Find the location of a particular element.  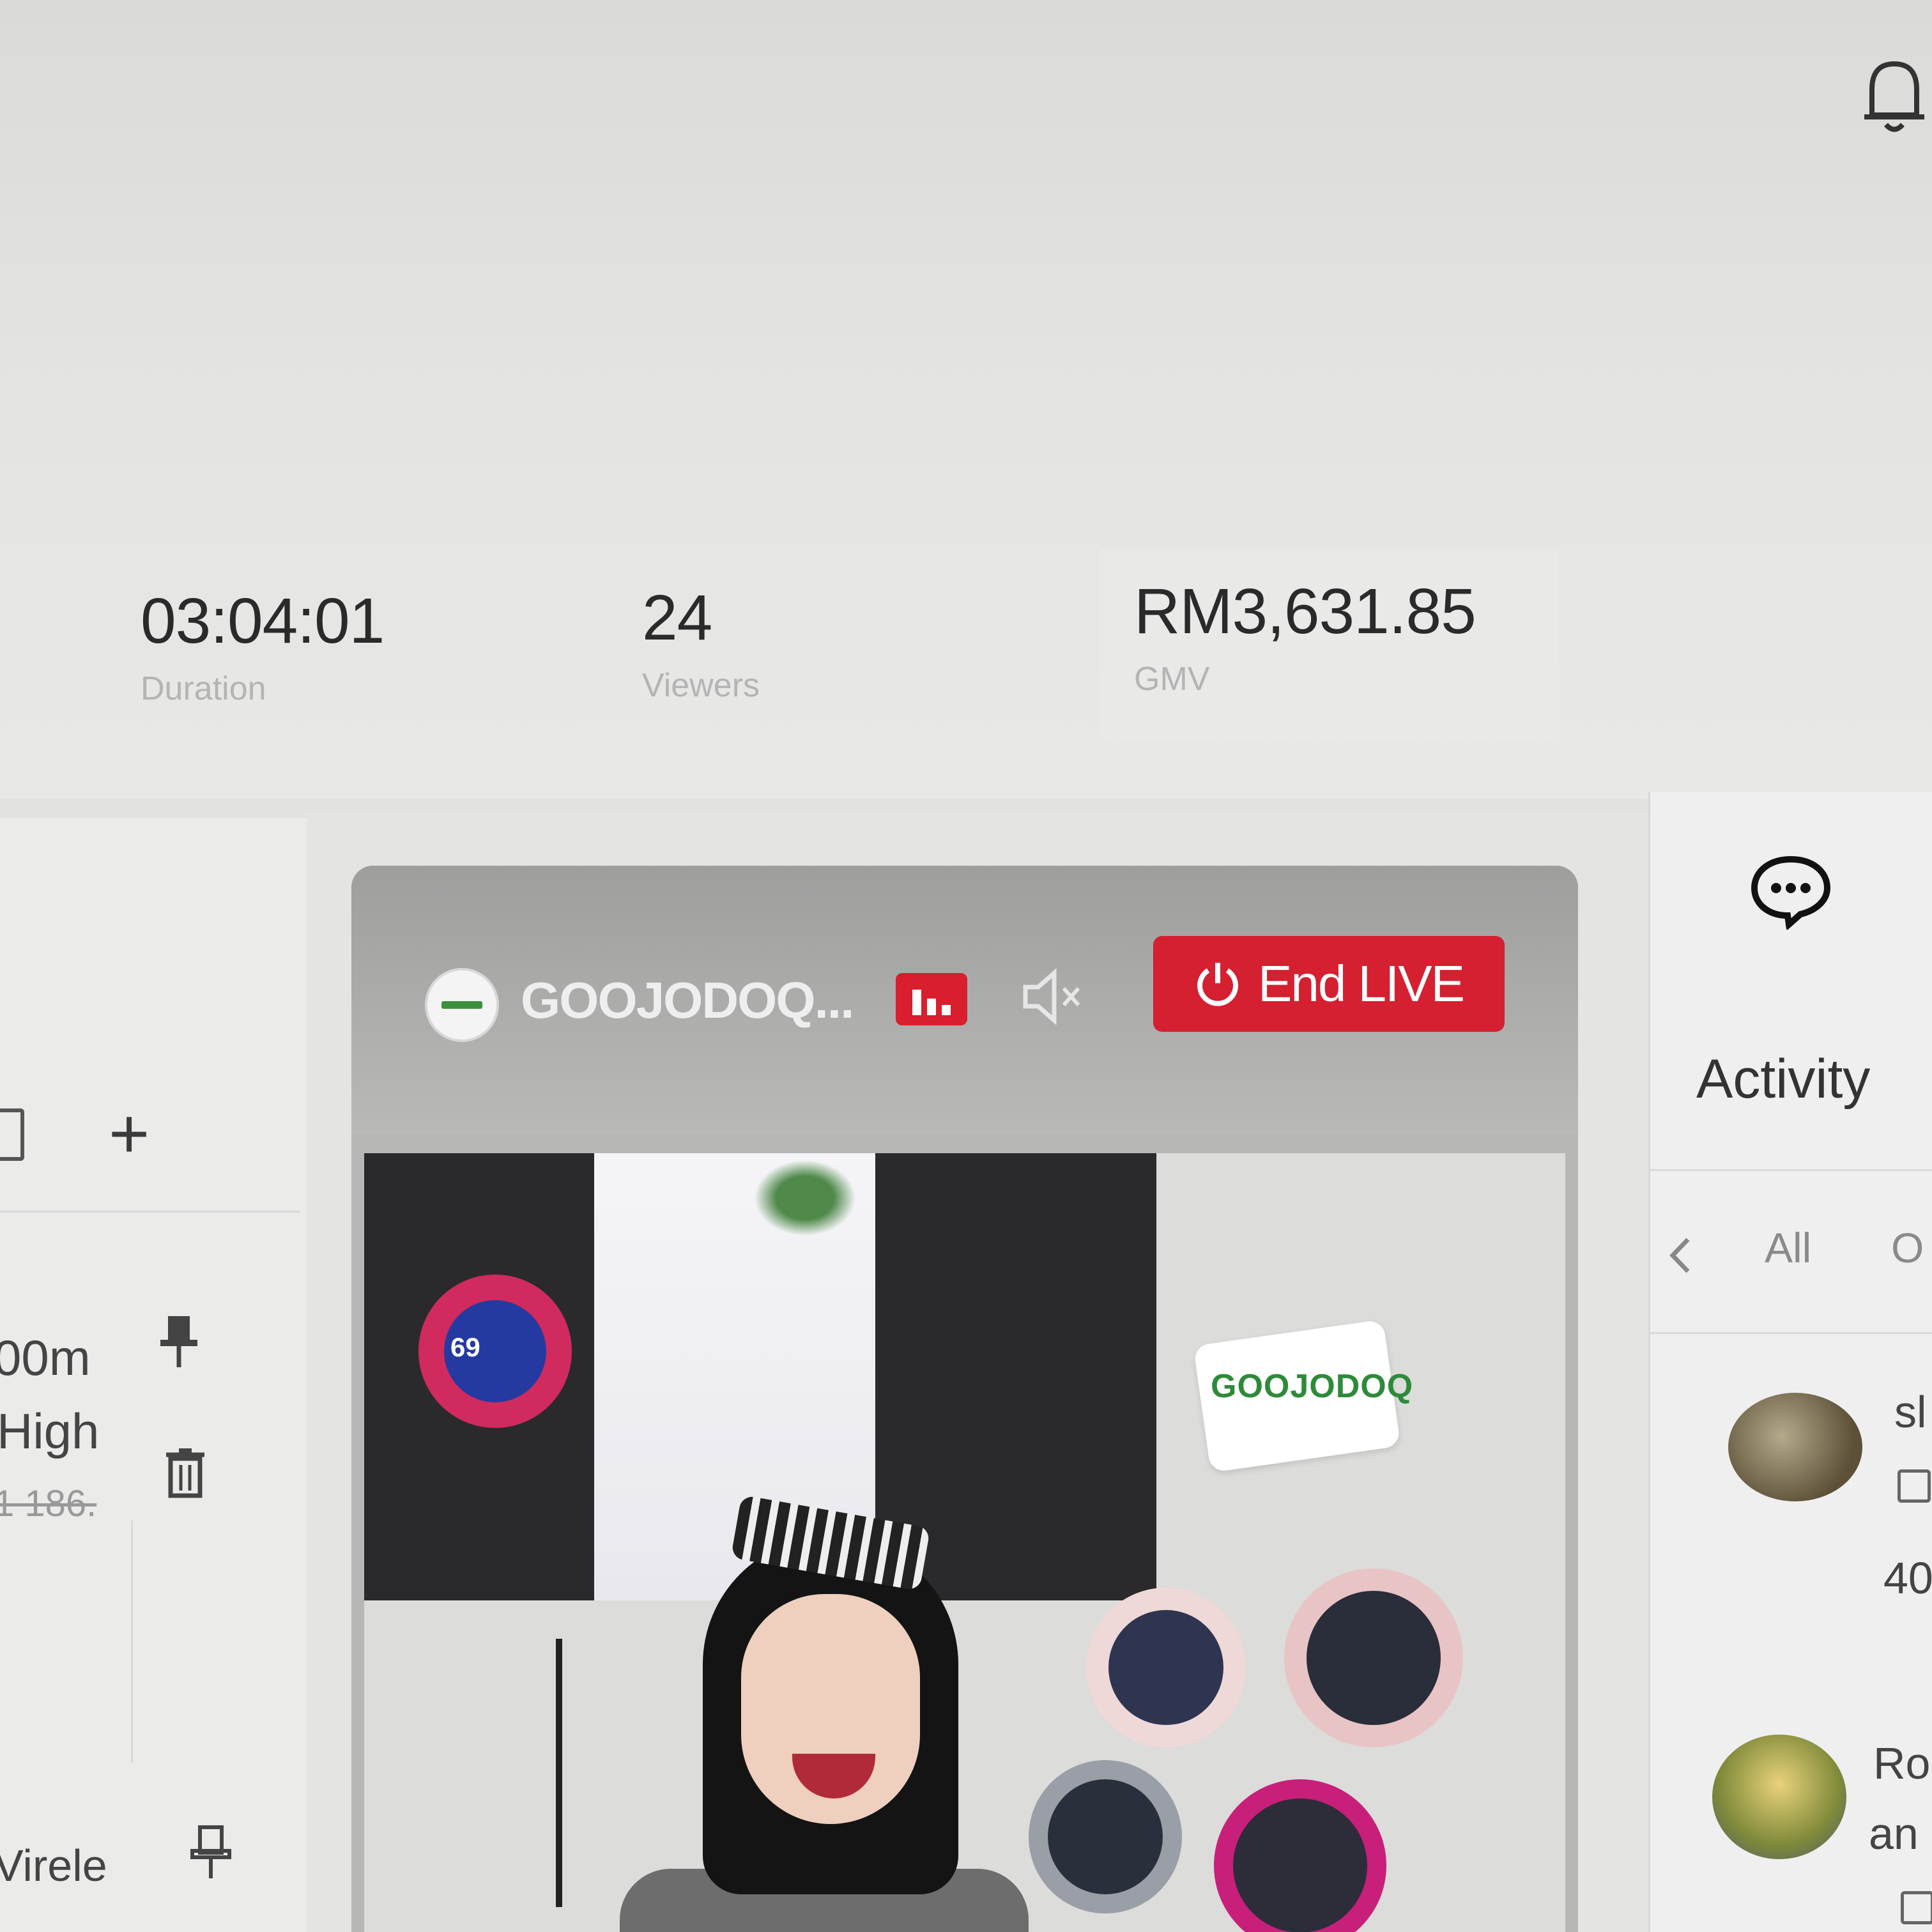

trash-icon is located at coordinates (185, 1472).